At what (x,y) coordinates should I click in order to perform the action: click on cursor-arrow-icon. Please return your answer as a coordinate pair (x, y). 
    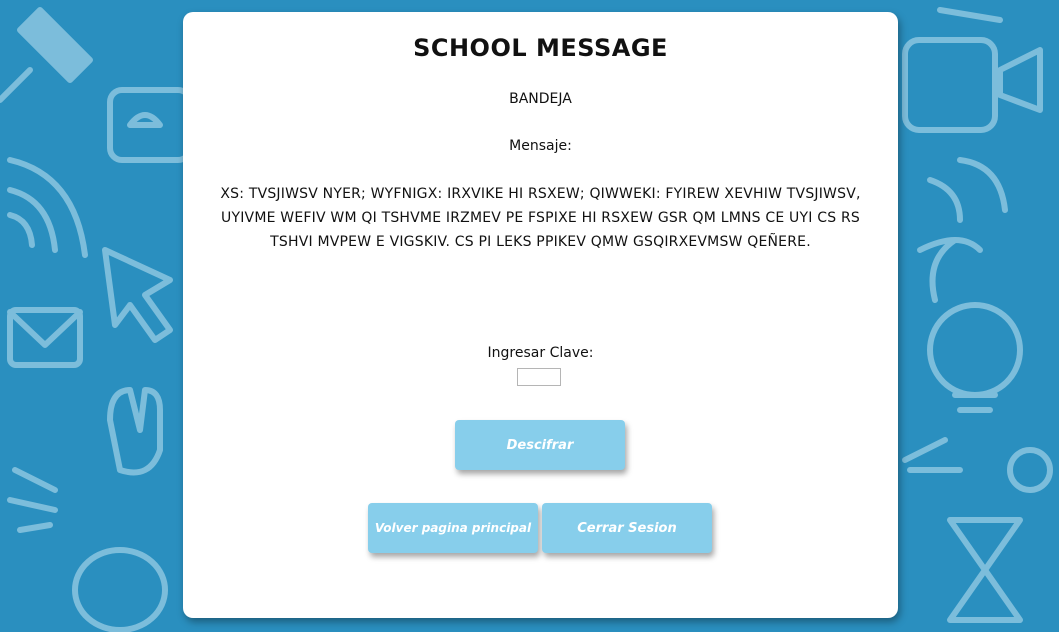
    Looking at the image, I should click on (137, 295).